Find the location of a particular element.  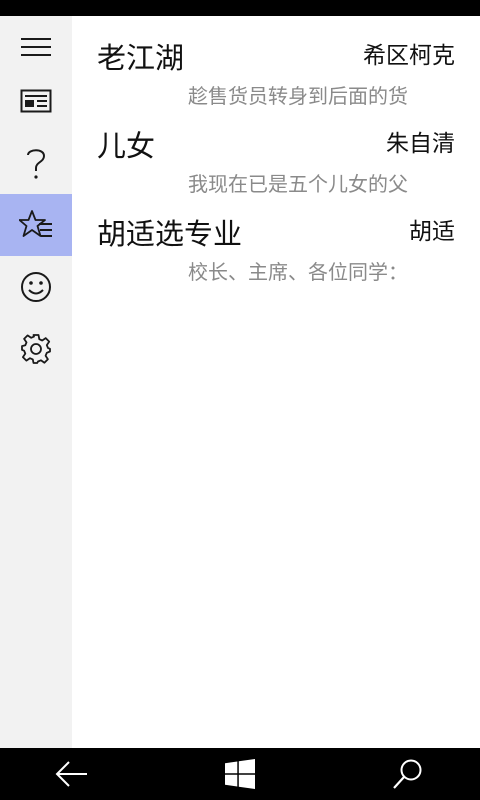

news-icon is located at coordinates (36, 101).